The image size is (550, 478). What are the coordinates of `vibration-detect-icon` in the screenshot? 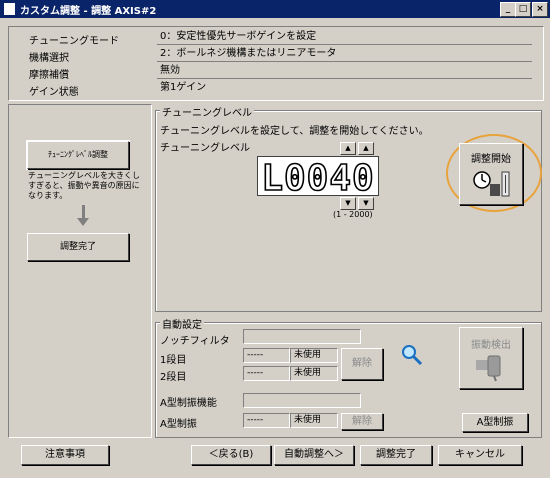 It's located at (488, 368).